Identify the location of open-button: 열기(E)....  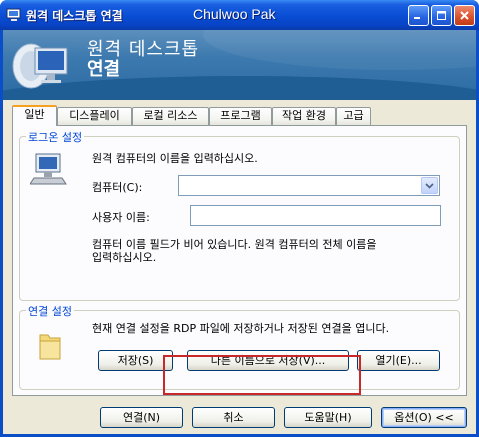
(398, 360).